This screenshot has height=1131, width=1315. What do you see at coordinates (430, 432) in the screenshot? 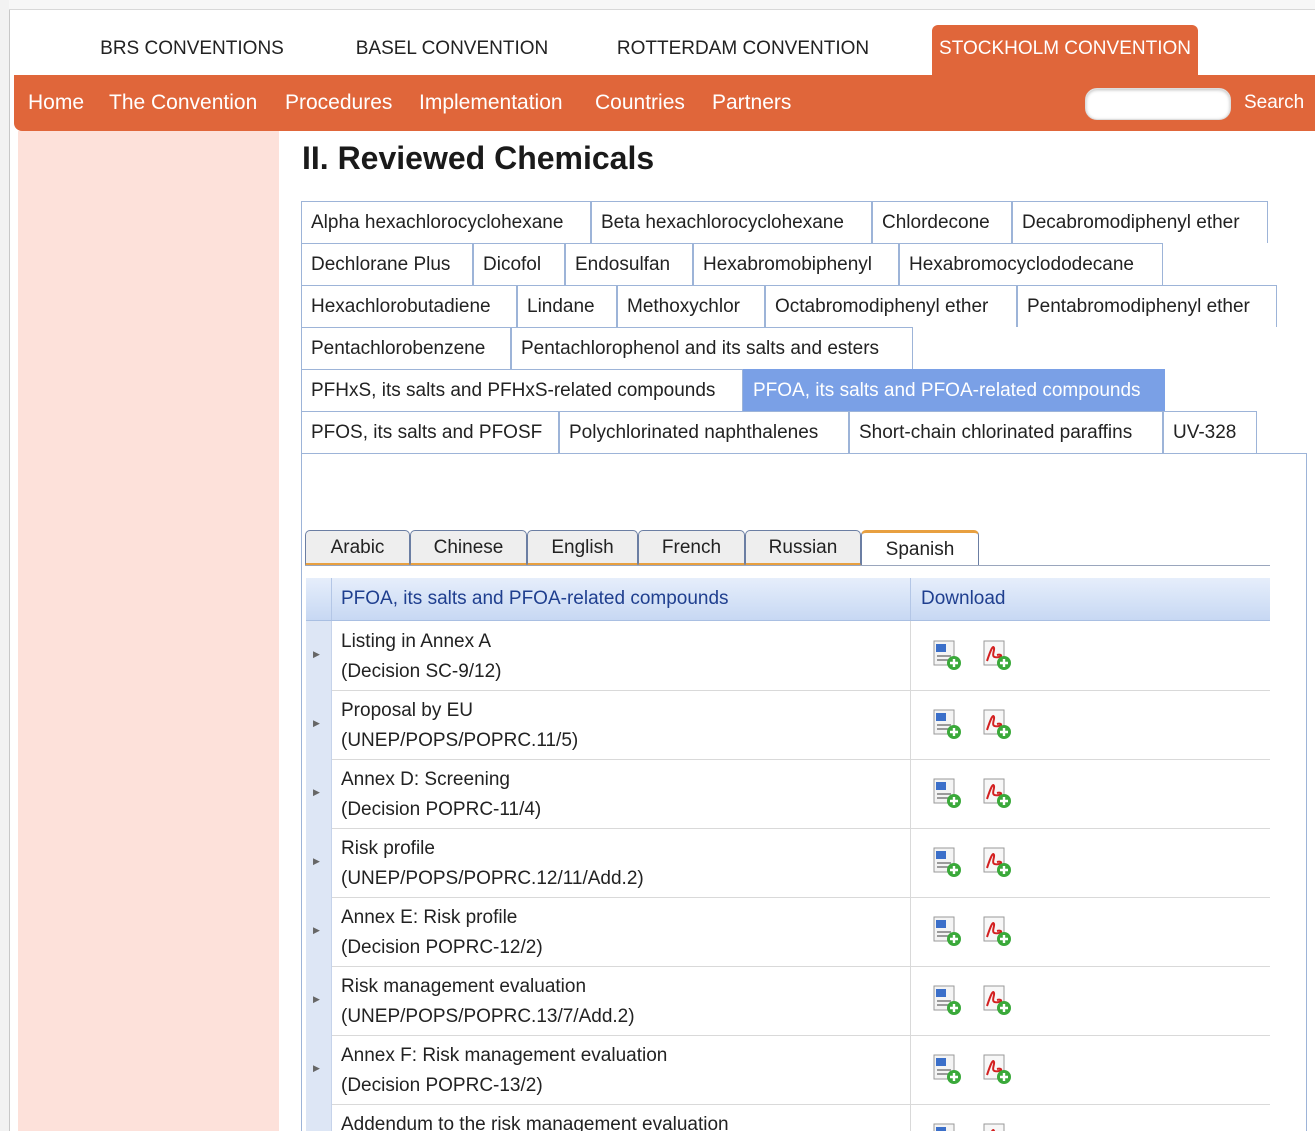
I see `chem-tab-pfos: PFOS, its salts and PFOSF` at bounding box center [430, 432].